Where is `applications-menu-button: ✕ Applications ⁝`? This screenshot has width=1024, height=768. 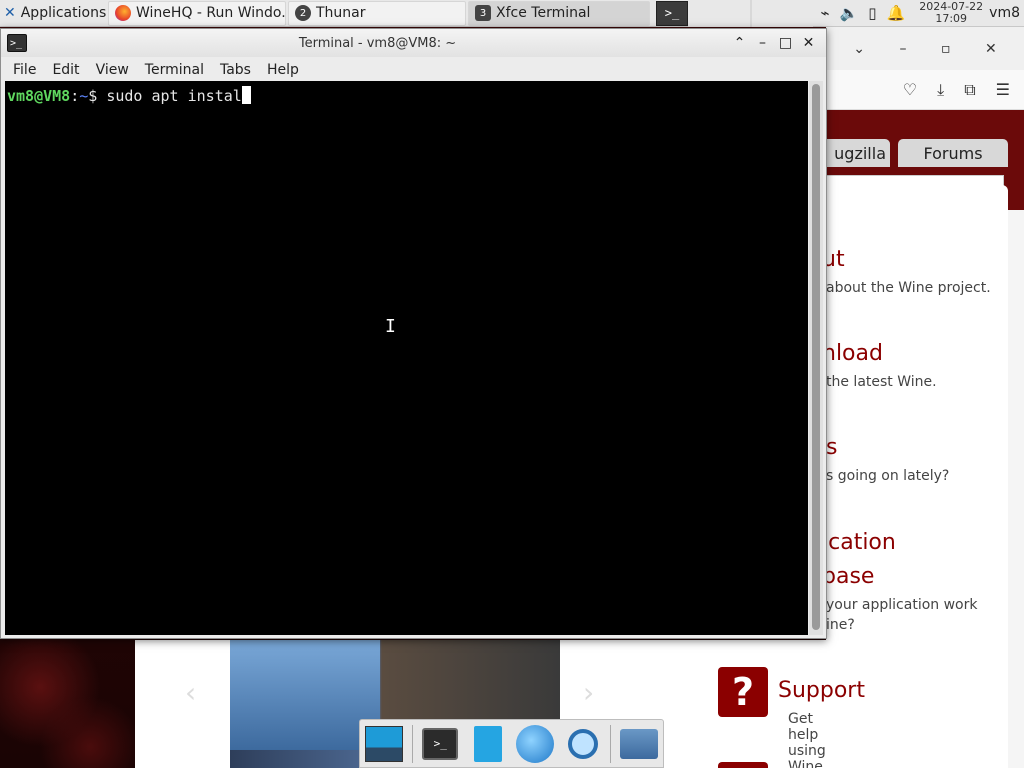 applications-menu-button: ✕ Applications ⁝ is located at coordinates (54, 13).